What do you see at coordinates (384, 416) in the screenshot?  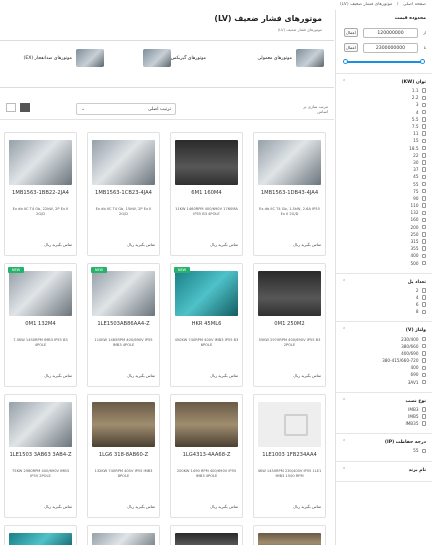 I see `filter-option: IMB5` at bounding box center [384, 416].